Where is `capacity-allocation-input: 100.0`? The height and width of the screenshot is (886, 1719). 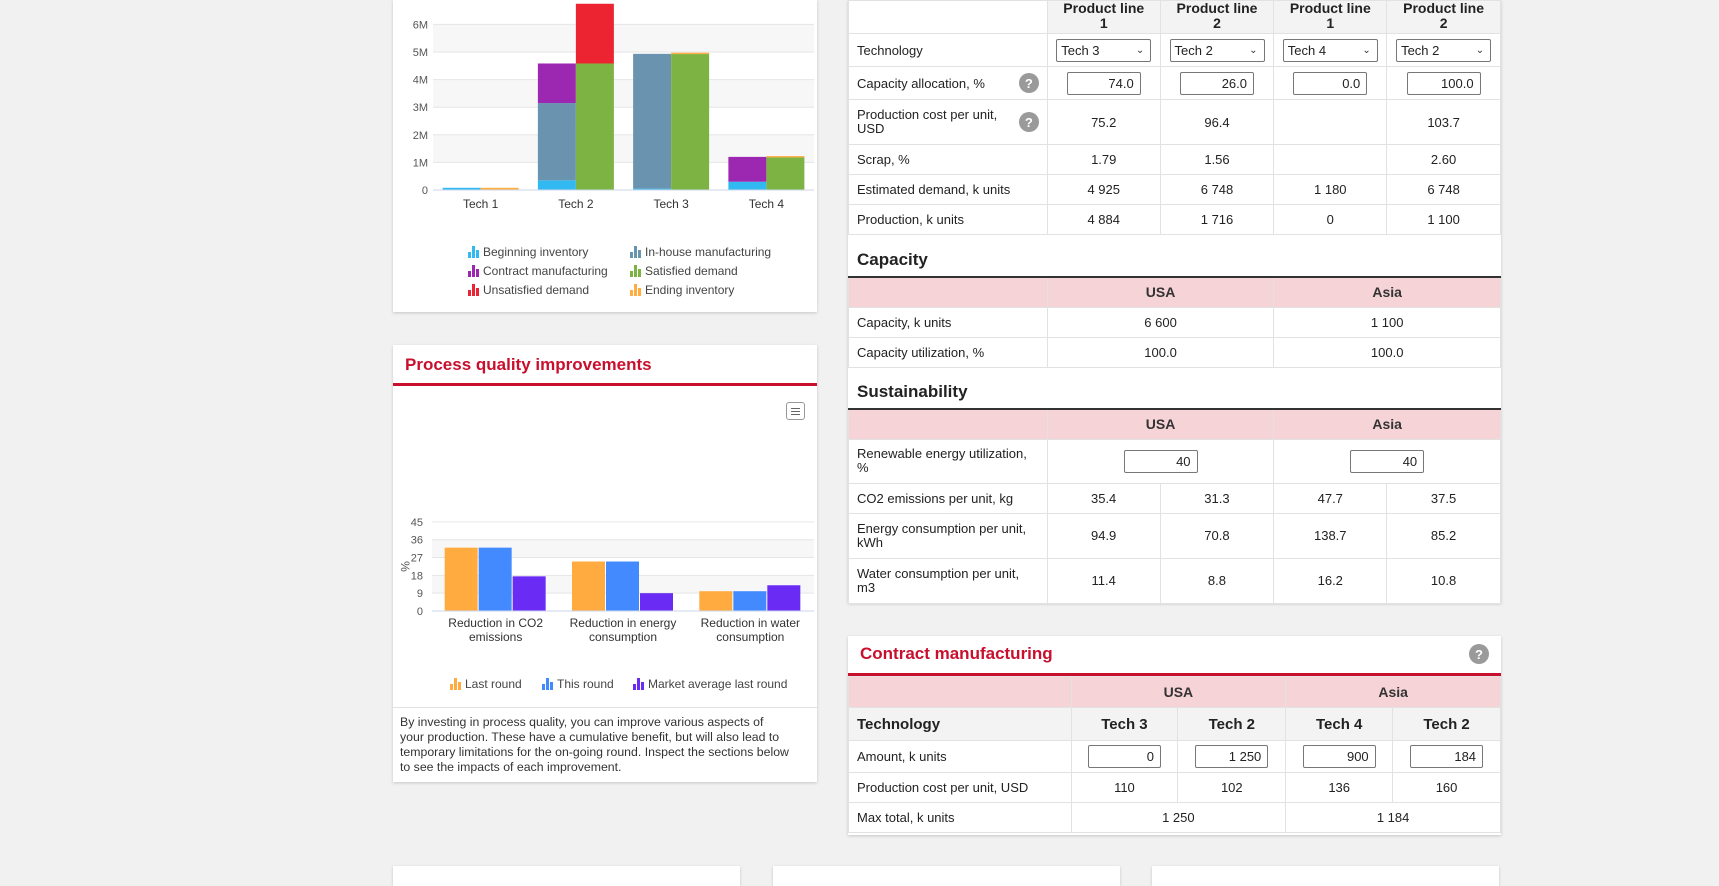 capacity-allocation-input: 100.0 is located at coordinates (1443, 83).